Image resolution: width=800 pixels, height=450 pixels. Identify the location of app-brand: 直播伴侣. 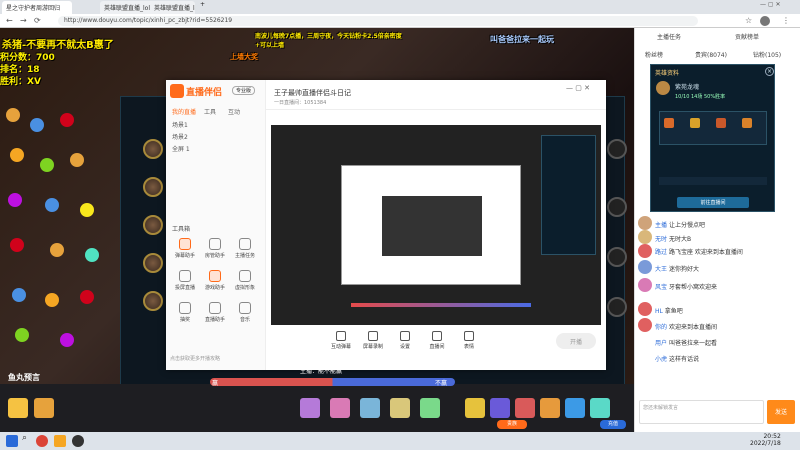
(204, 93).